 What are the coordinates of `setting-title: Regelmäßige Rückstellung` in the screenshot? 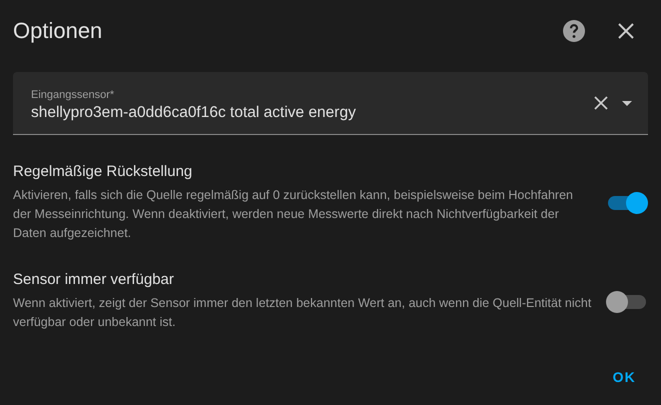 It's located at (103, 171).